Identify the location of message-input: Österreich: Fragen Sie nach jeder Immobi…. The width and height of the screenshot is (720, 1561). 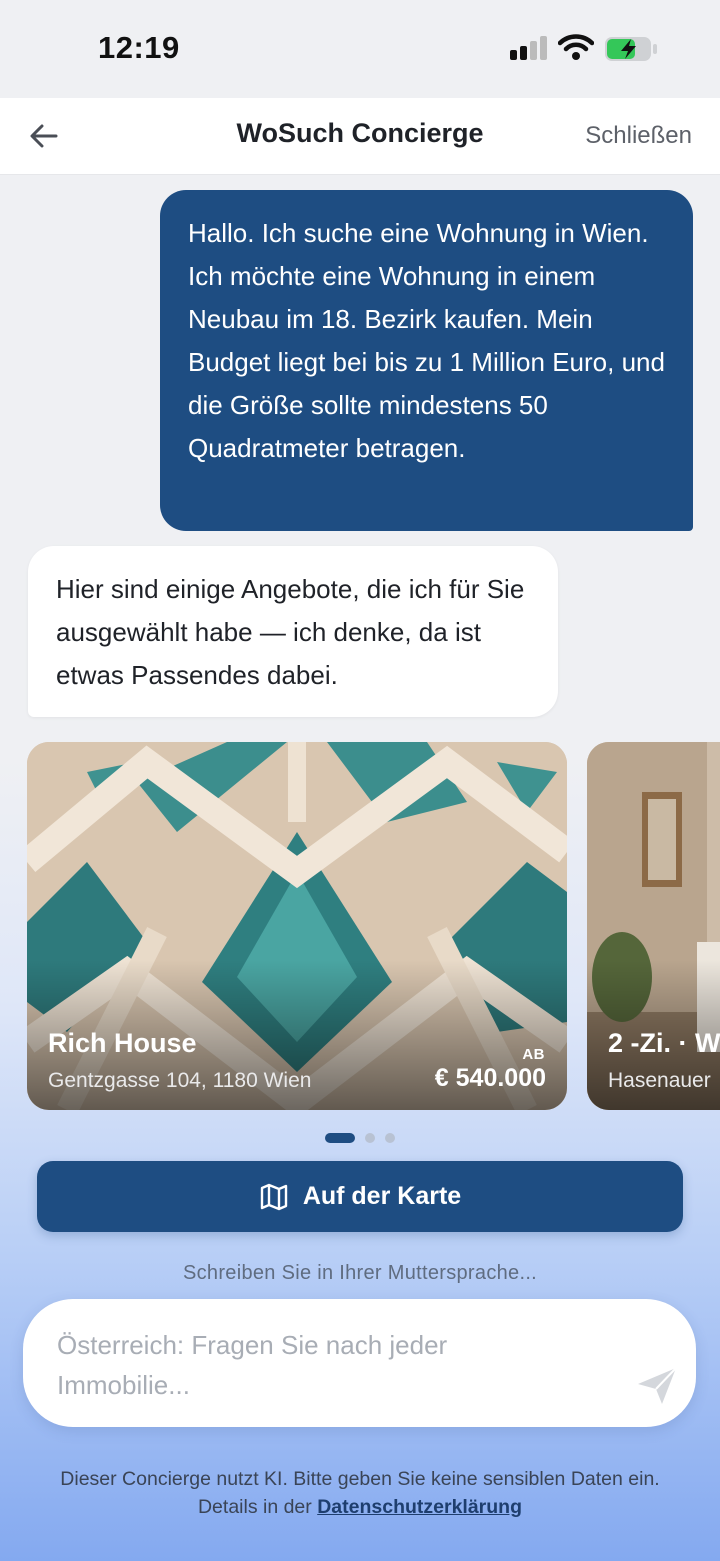
(317, 1365).